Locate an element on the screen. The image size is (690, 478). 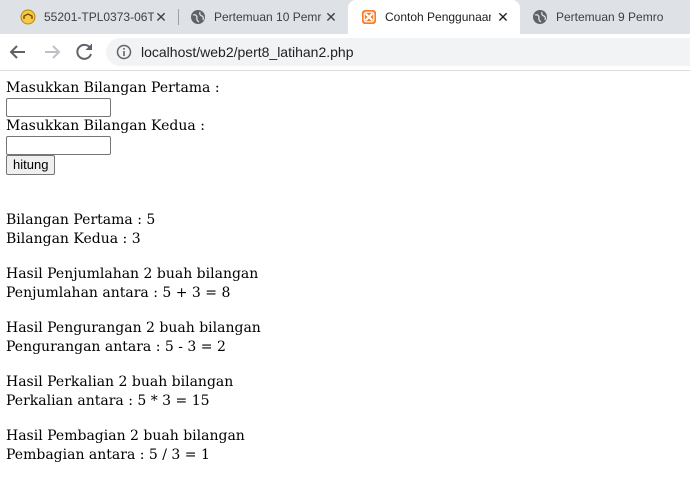
division-result: Pembagian antara : 5 / 3 = 1 is located at coordinates (108, 455).